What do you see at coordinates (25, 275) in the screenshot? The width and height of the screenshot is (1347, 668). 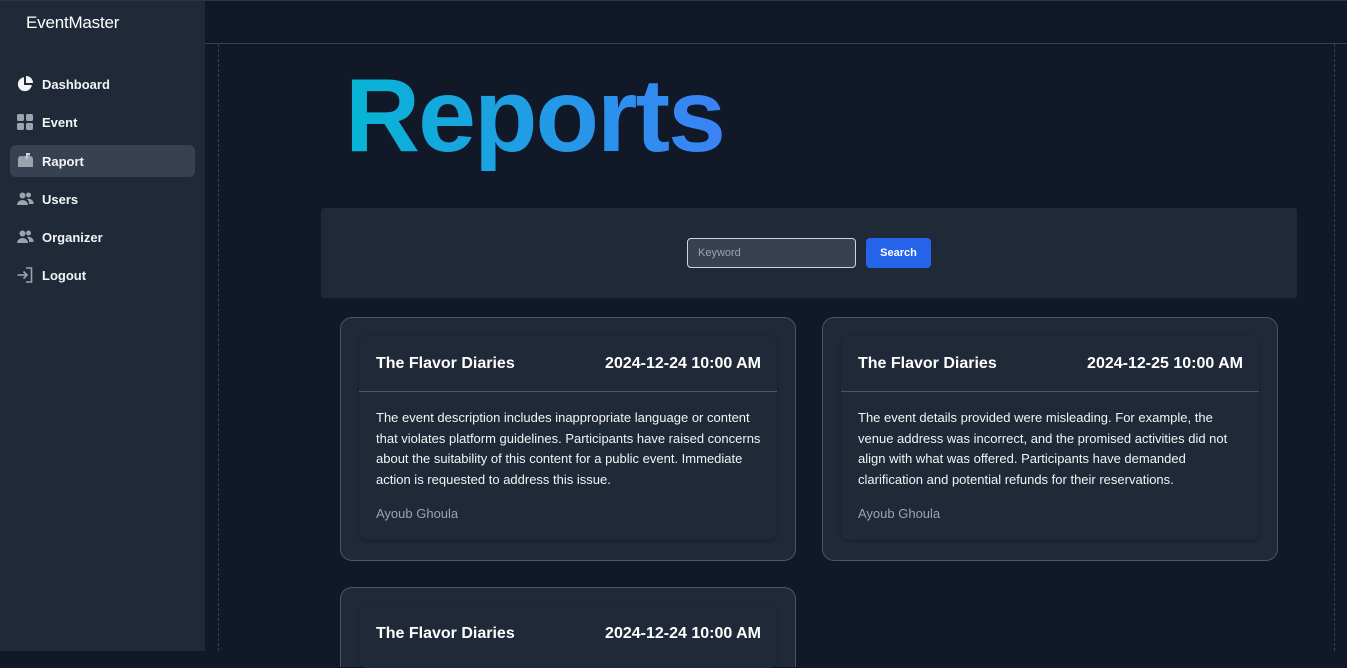 I see `logout-icon` at bounding box center [25, 275].